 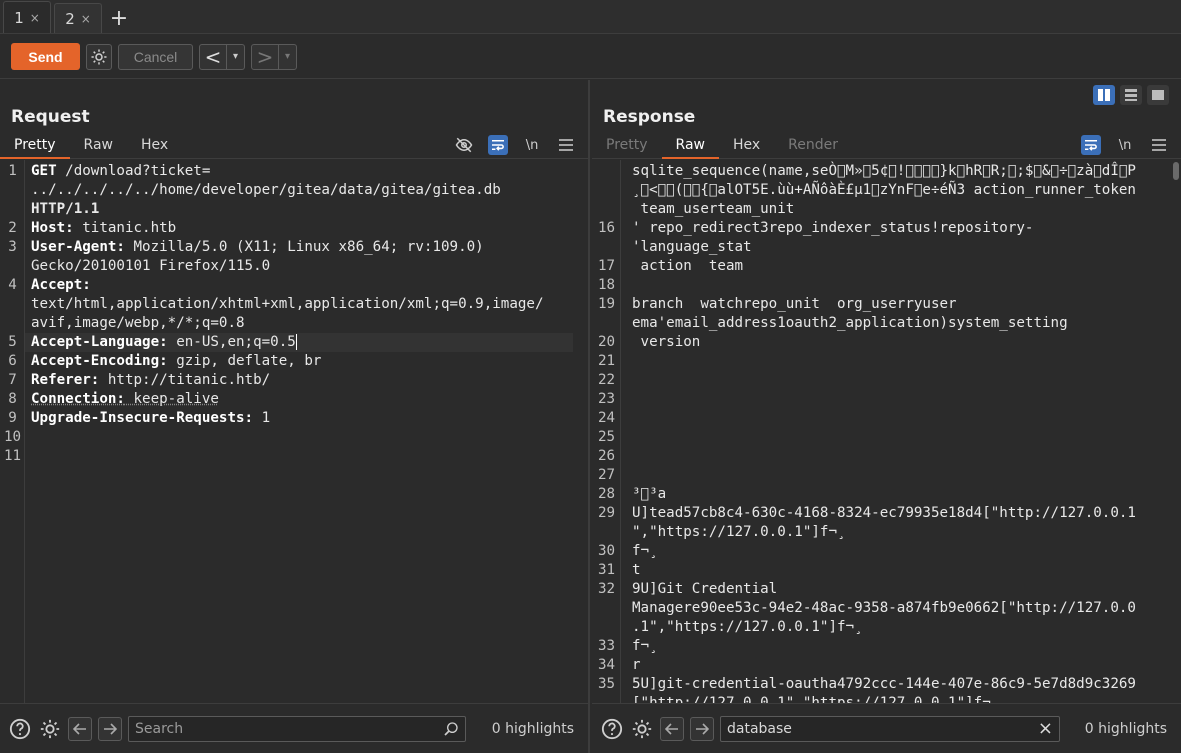 What do you see at coordinates (99, 56) in the screenshot?
I see `settings-button` at bounding box center [99, 56].